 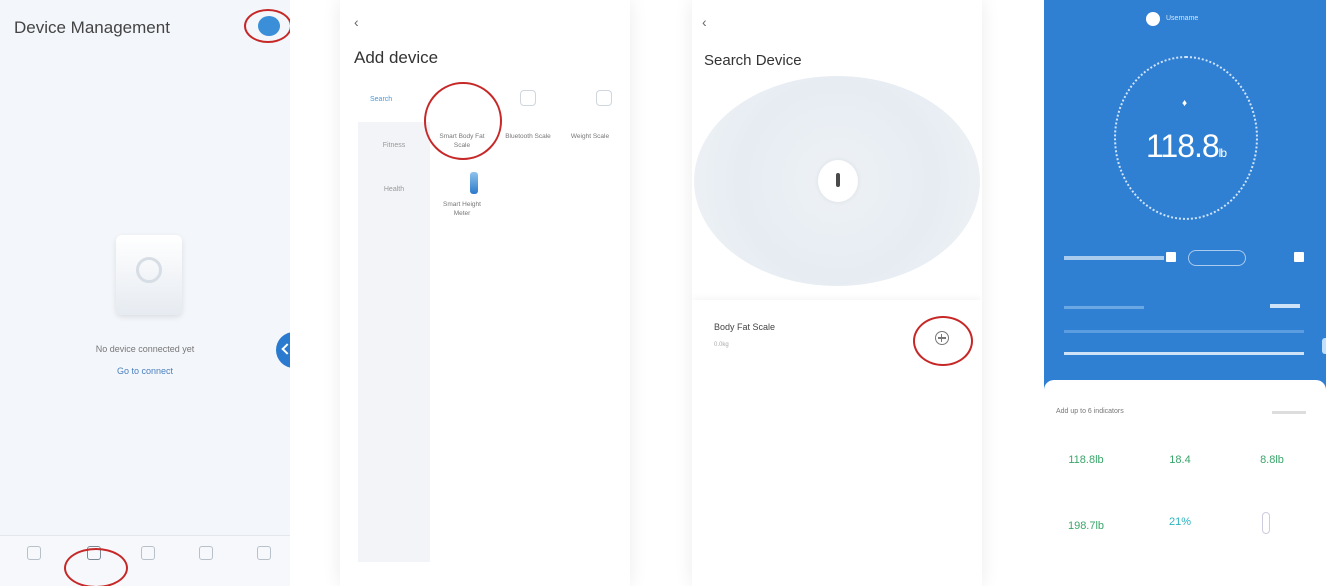 I want to click on panel-title: Add up to 6 indicators, so click(x=1090, y=411).